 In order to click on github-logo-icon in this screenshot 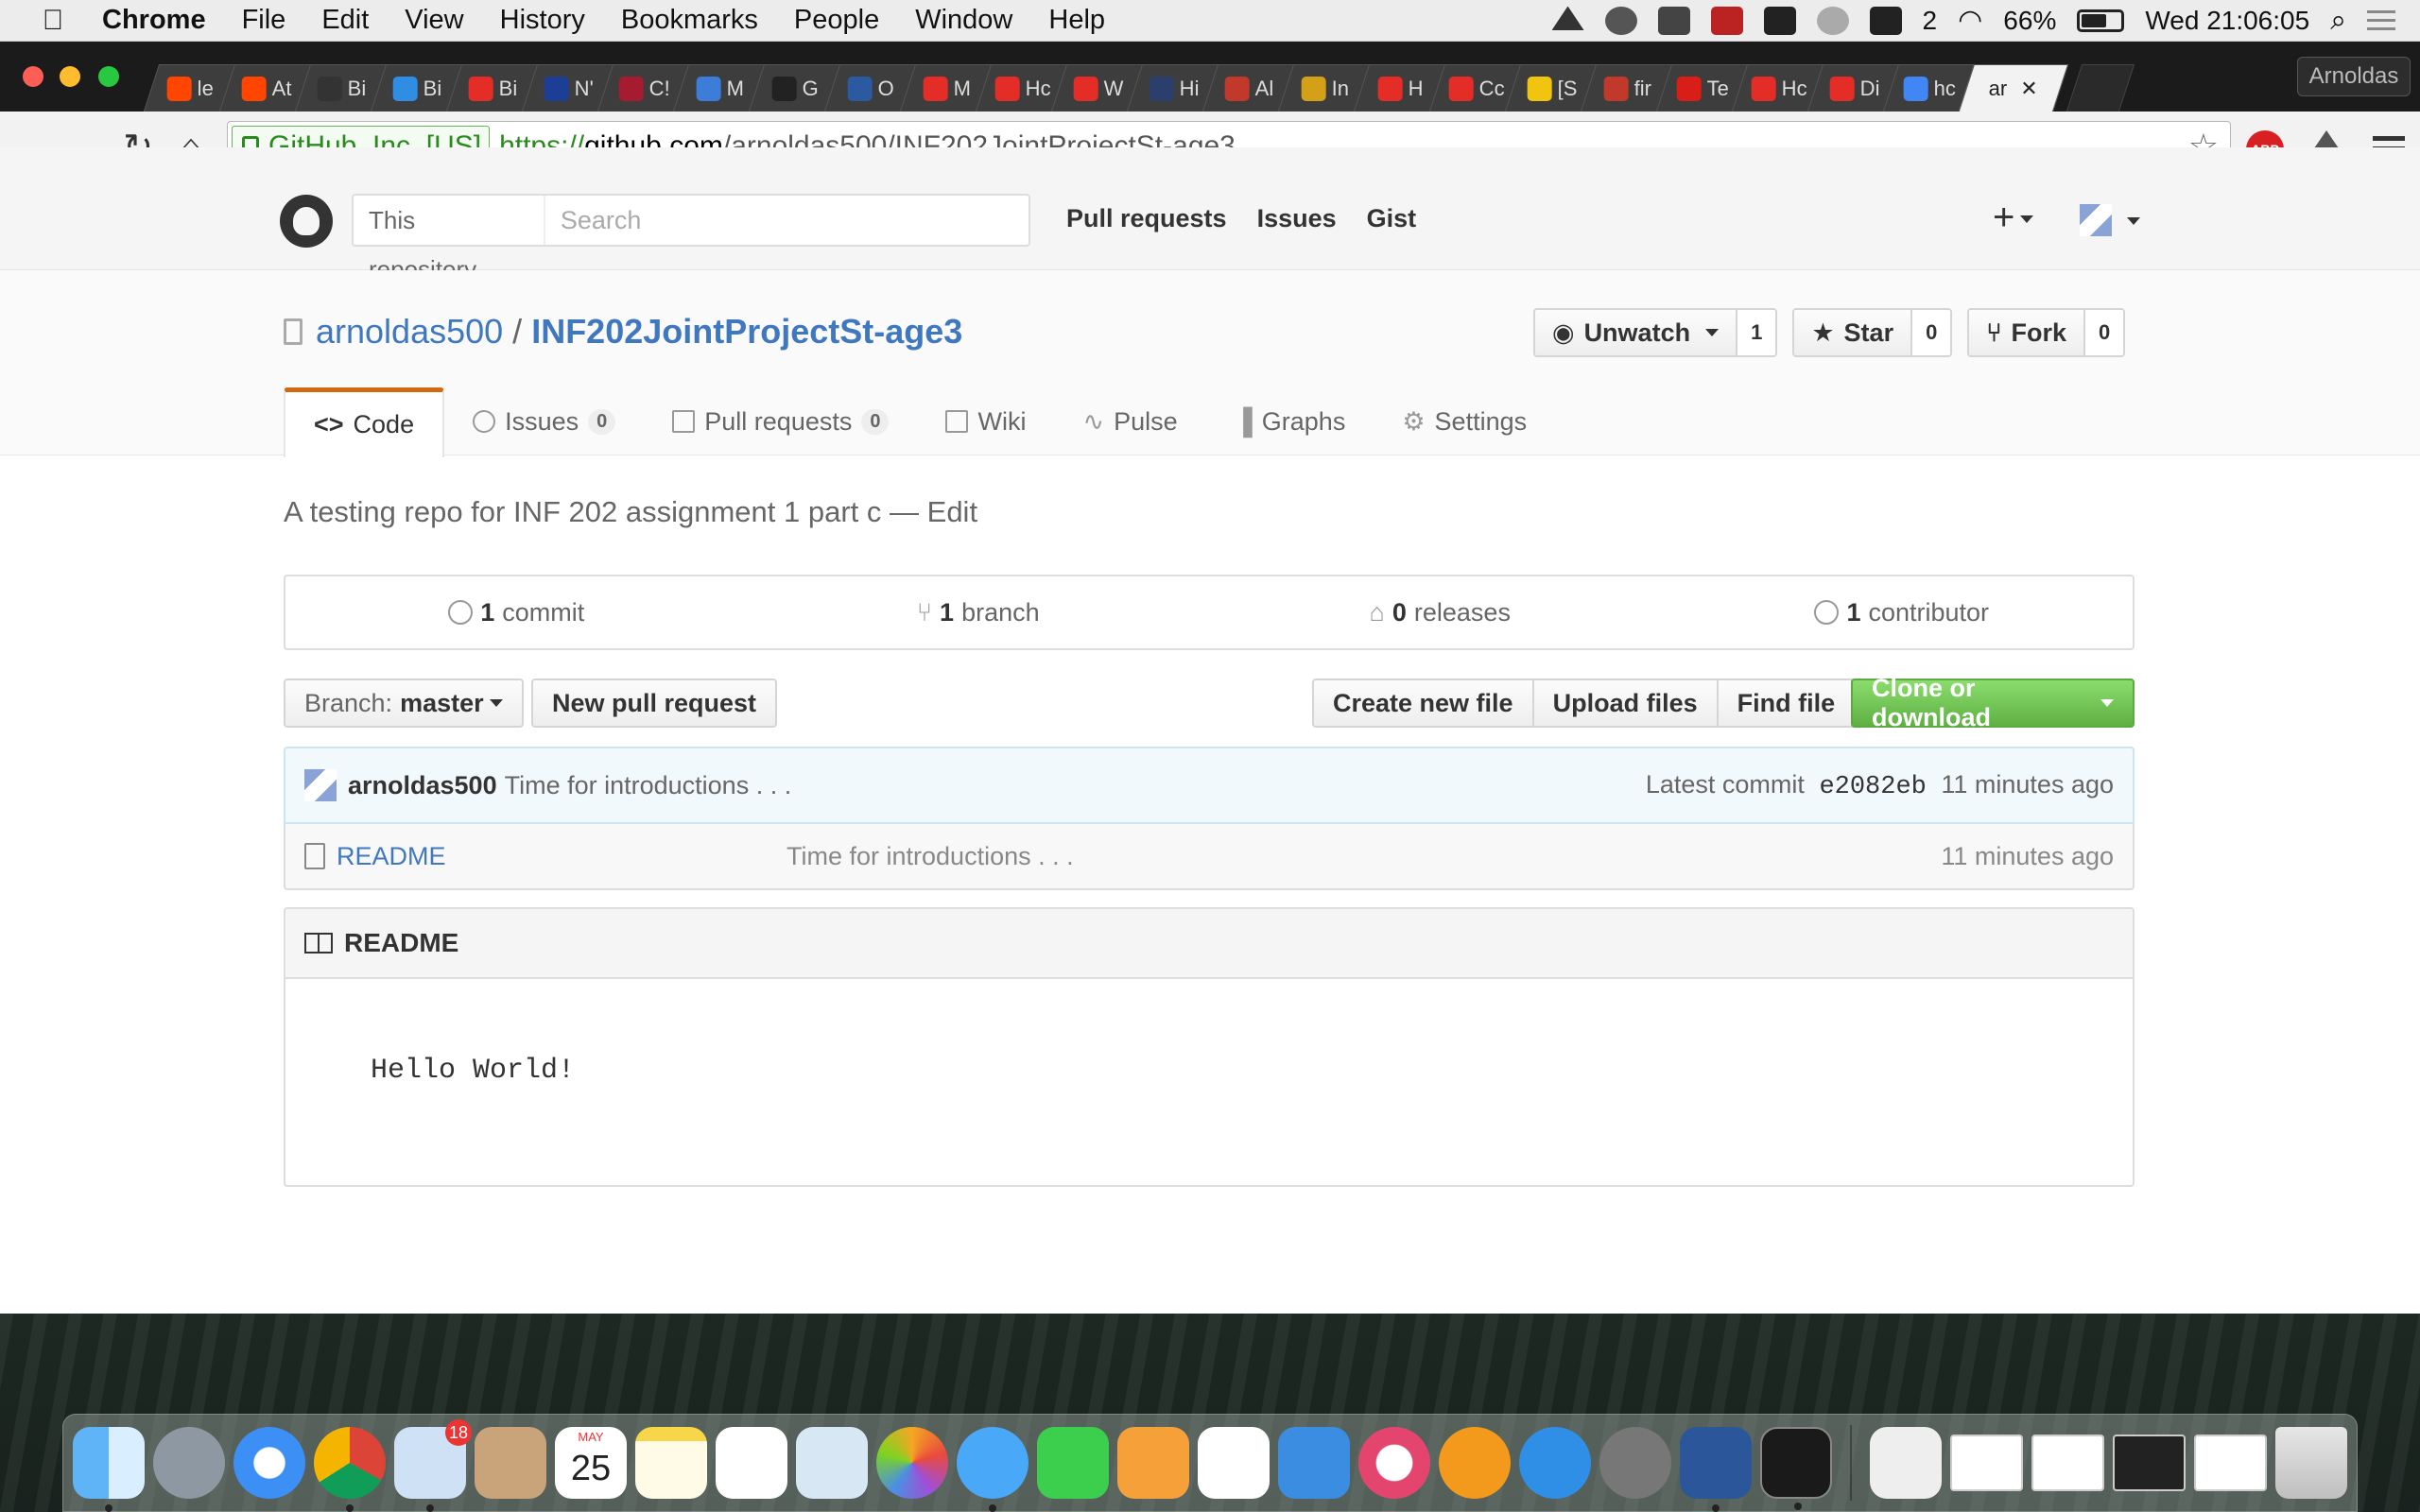, I will do `click(306, 221)`.